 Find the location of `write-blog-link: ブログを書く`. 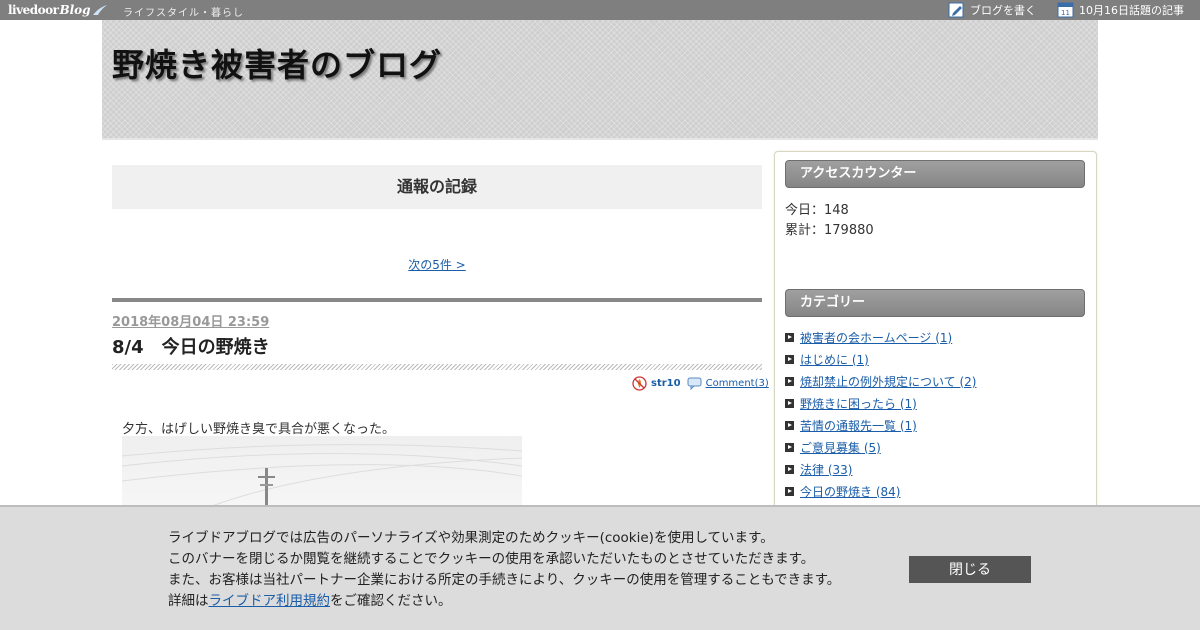

write-blog-link: ブログを書く is located at coordinates (992, 9).